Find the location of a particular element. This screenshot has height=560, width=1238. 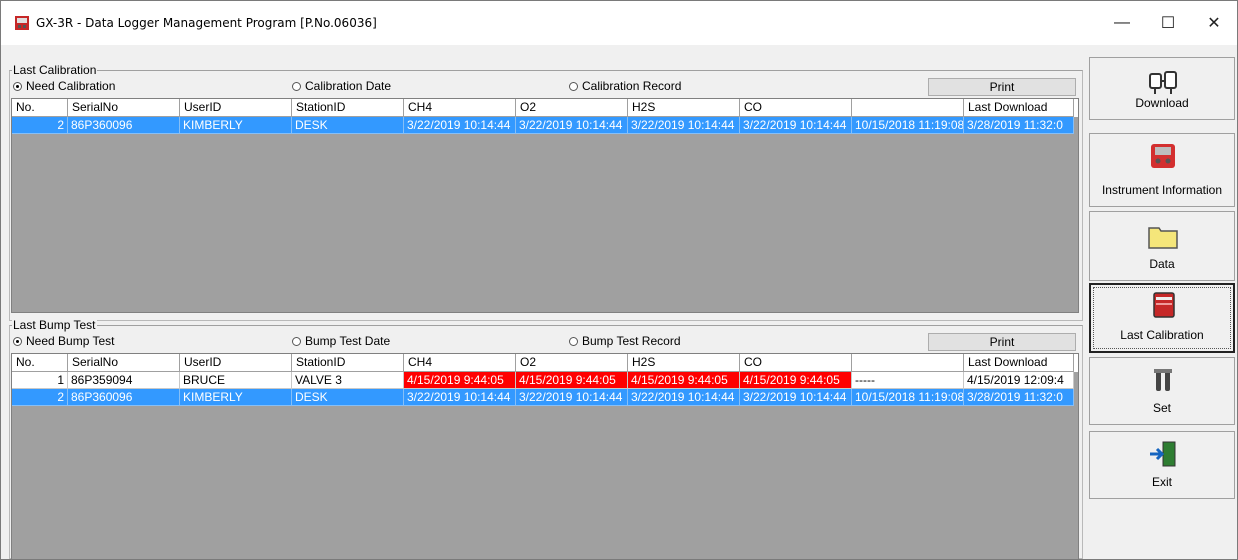

data-button: Data is located at coordinates (1162, 246).